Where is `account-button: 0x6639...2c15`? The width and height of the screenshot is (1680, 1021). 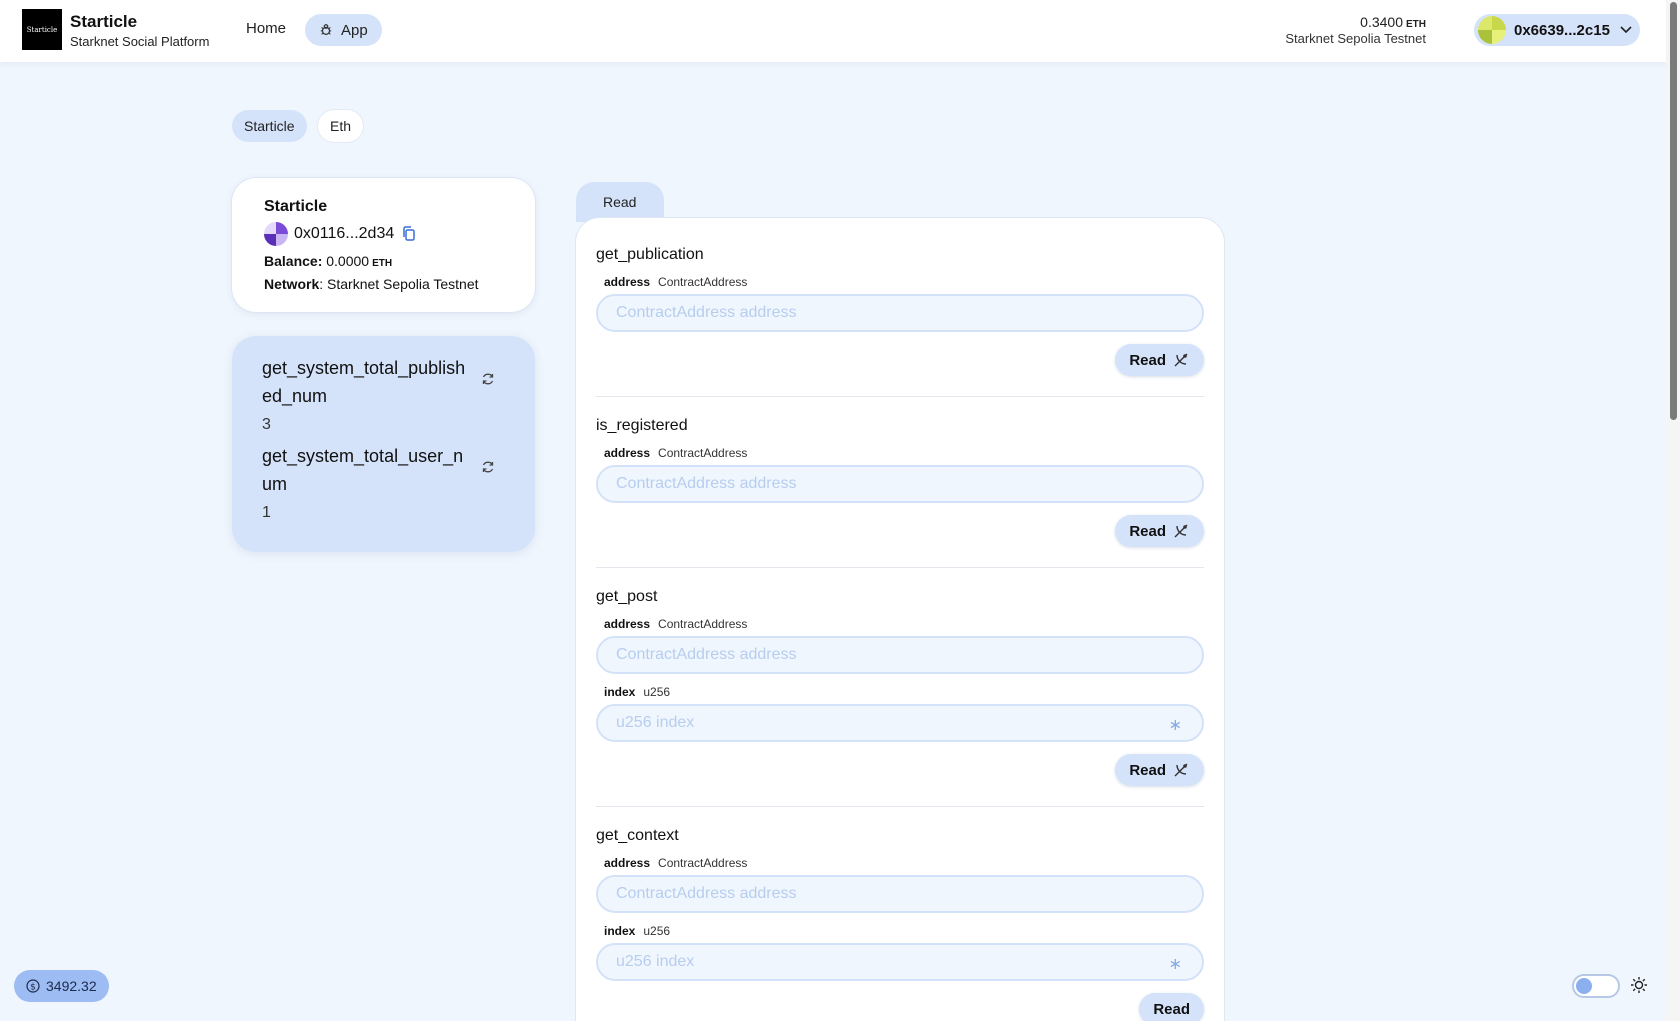 account-button: 0x6639...2c15 is located at coordinates (1557, 30).